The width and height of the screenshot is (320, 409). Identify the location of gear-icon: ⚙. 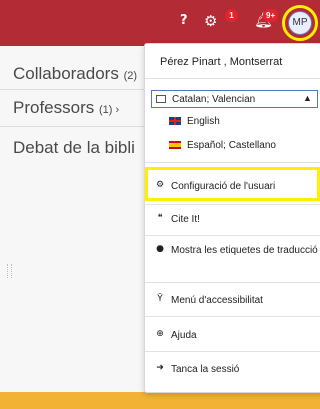
(210, 21).